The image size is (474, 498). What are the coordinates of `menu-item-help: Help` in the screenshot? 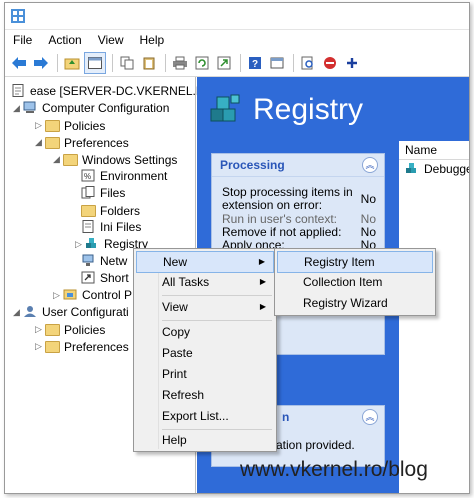 It's located at (205, 440).